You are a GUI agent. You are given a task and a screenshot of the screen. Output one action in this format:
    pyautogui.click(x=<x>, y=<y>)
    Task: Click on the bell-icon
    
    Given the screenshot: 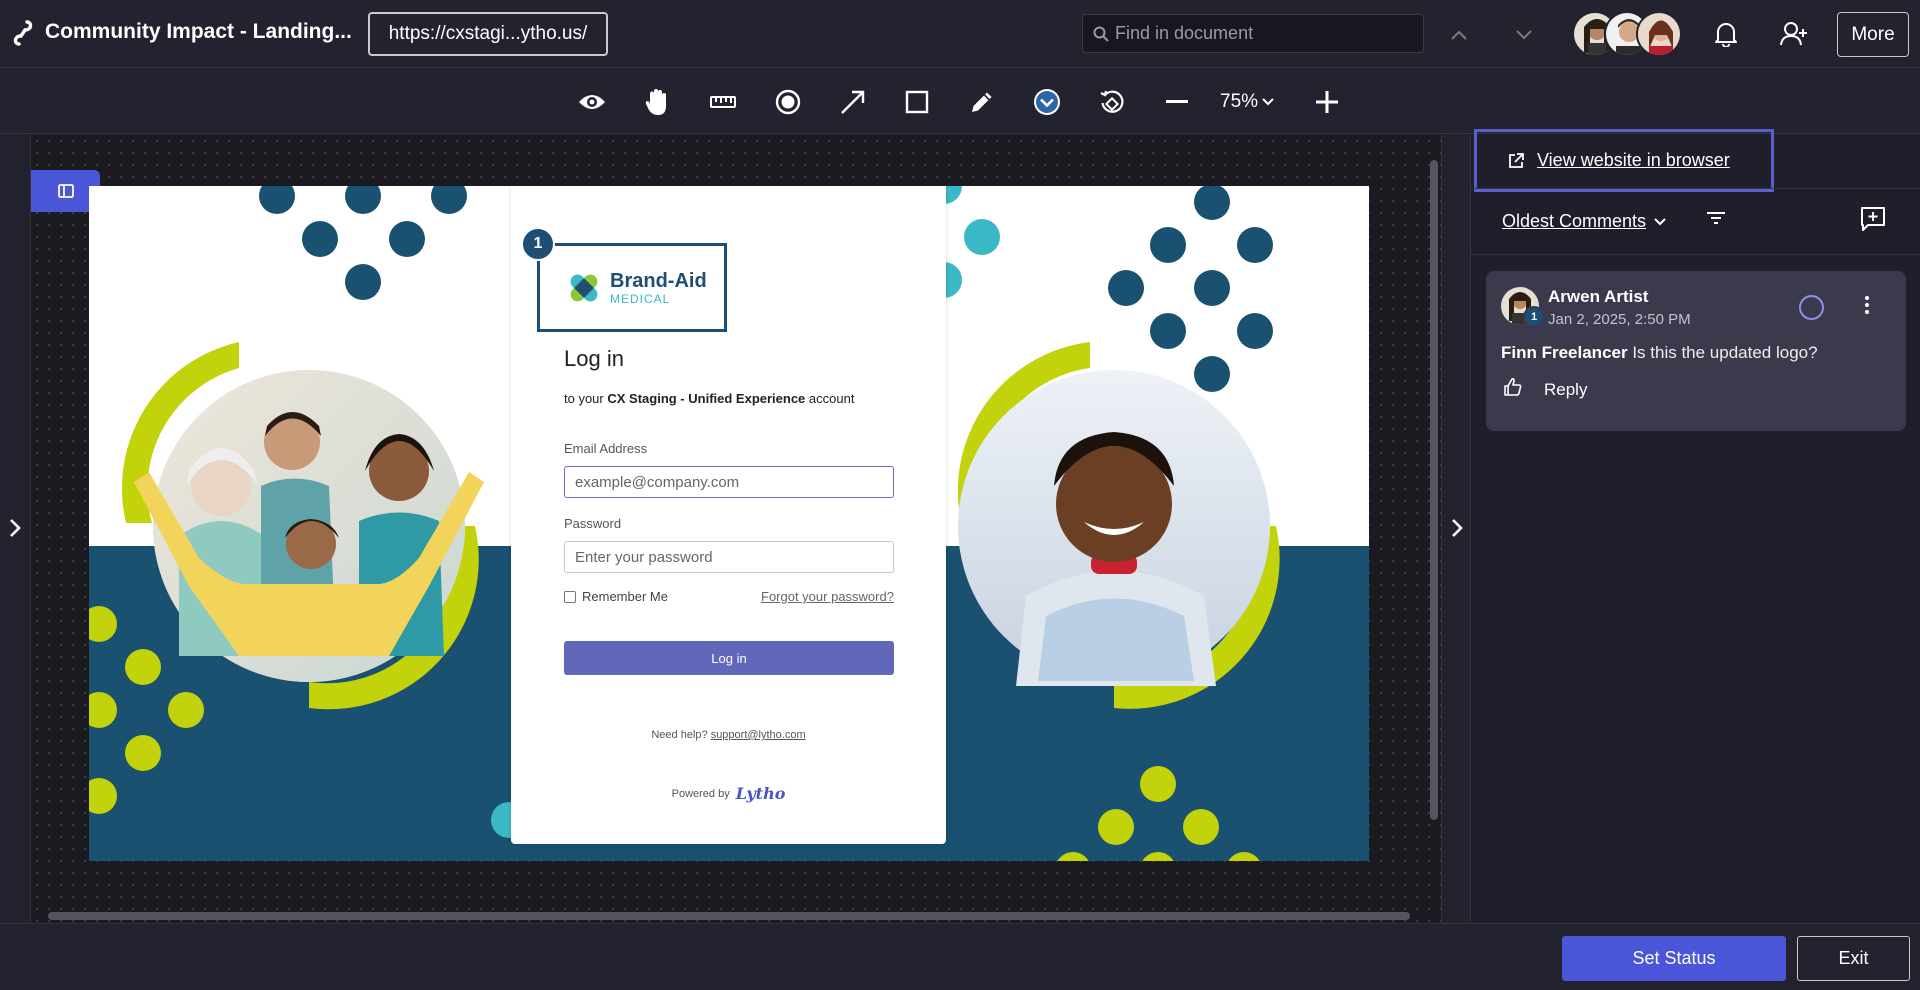 What is the action you would take?
    pyautogui.click(x=1726, y=35)
    